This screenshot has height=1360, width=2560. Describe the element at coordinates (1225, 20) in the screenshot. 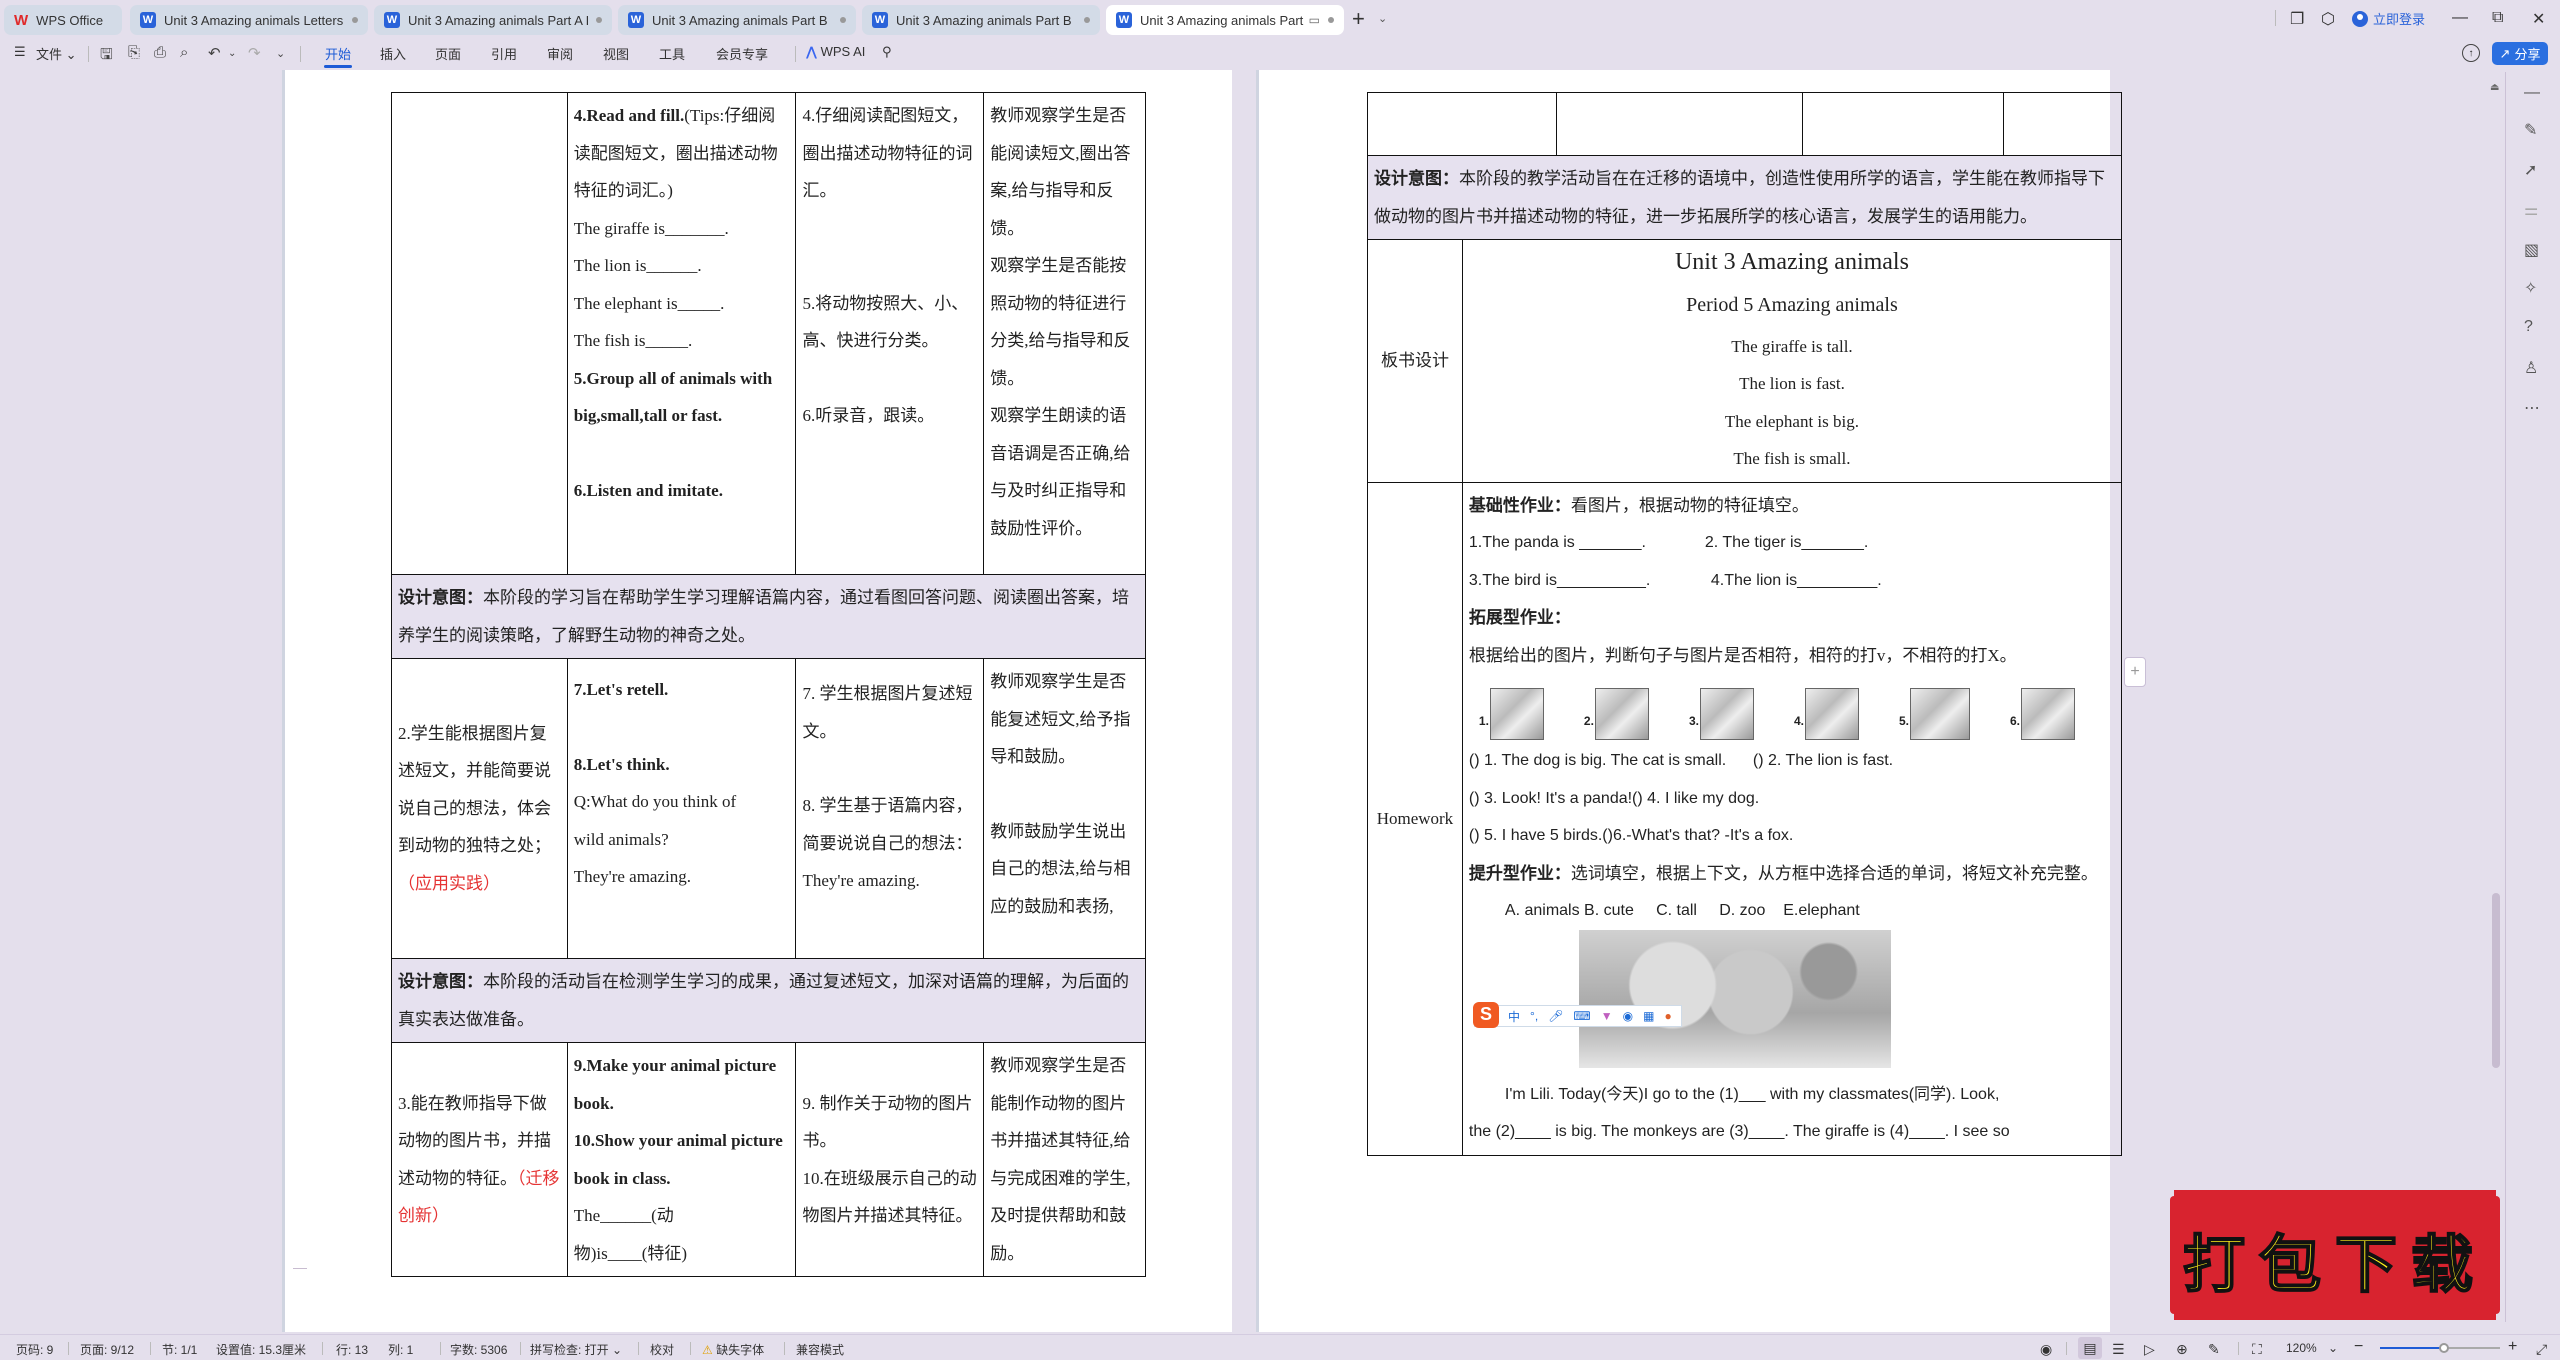

I see `tab-document-active: W Unit 3 Amazing animals Part ▭` at that location.